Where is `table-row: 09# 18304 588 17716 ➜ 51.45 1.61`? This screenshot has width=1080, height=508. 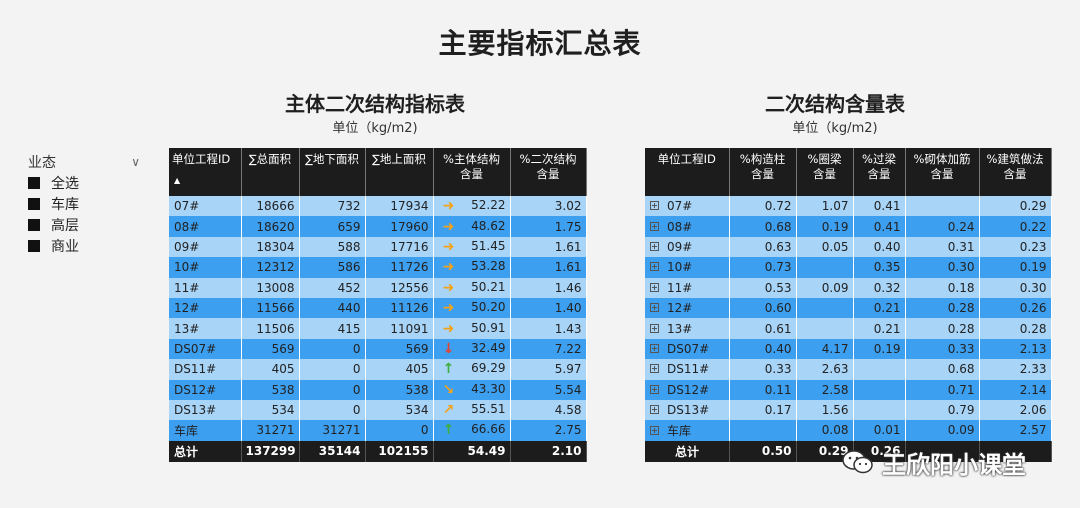
table-row: 09# 18304 588 17716 ➜ 51.45 1.61 is located at coordinates (378, 247).